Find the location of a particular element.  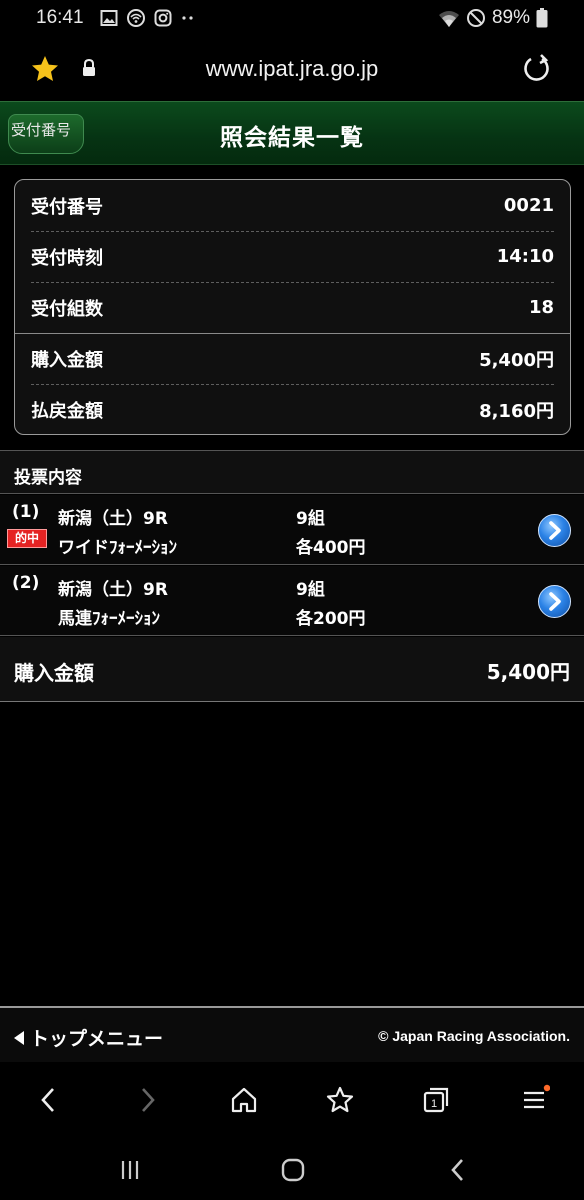

system-navigation-bar is located at coordinates (292, 1168).